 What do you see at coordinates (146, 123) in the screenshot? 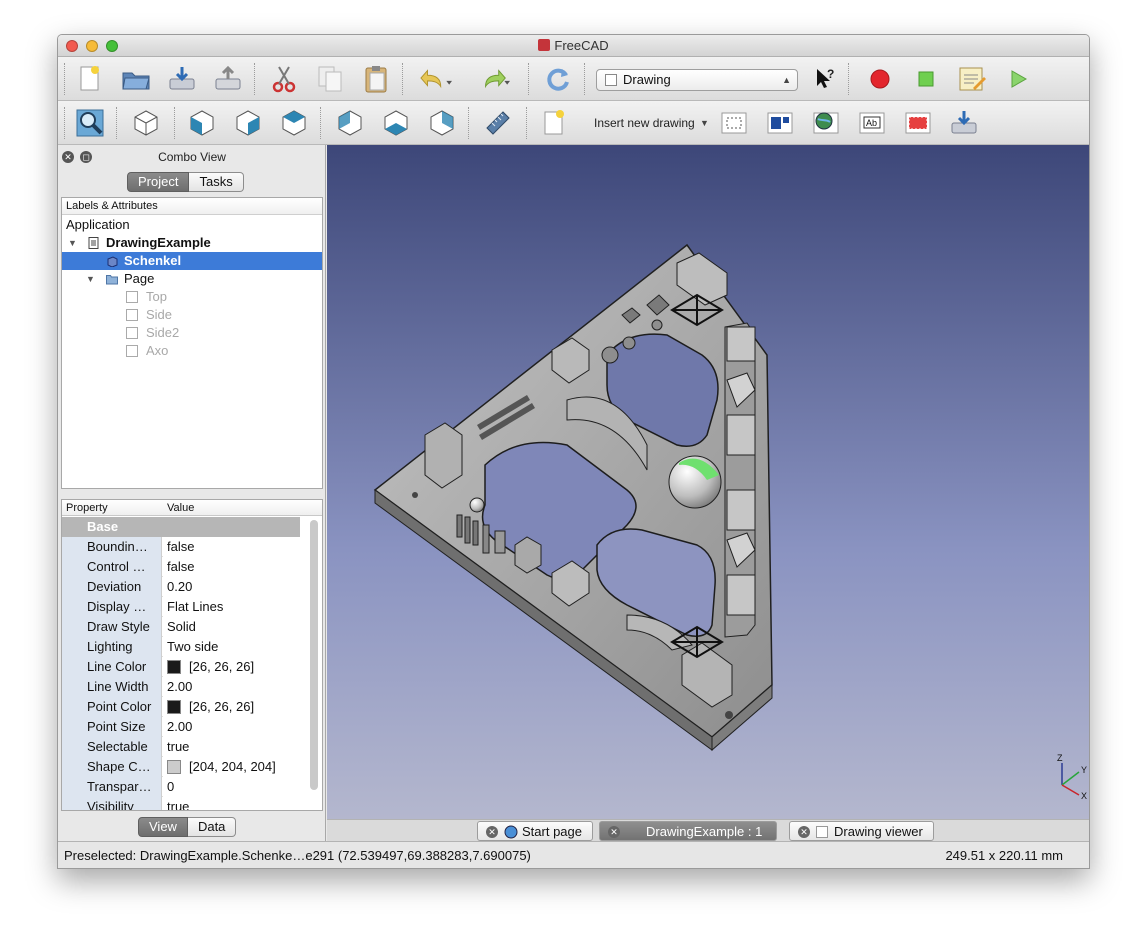
I see `axonometric-view-button` at bounding box center [146, 123].